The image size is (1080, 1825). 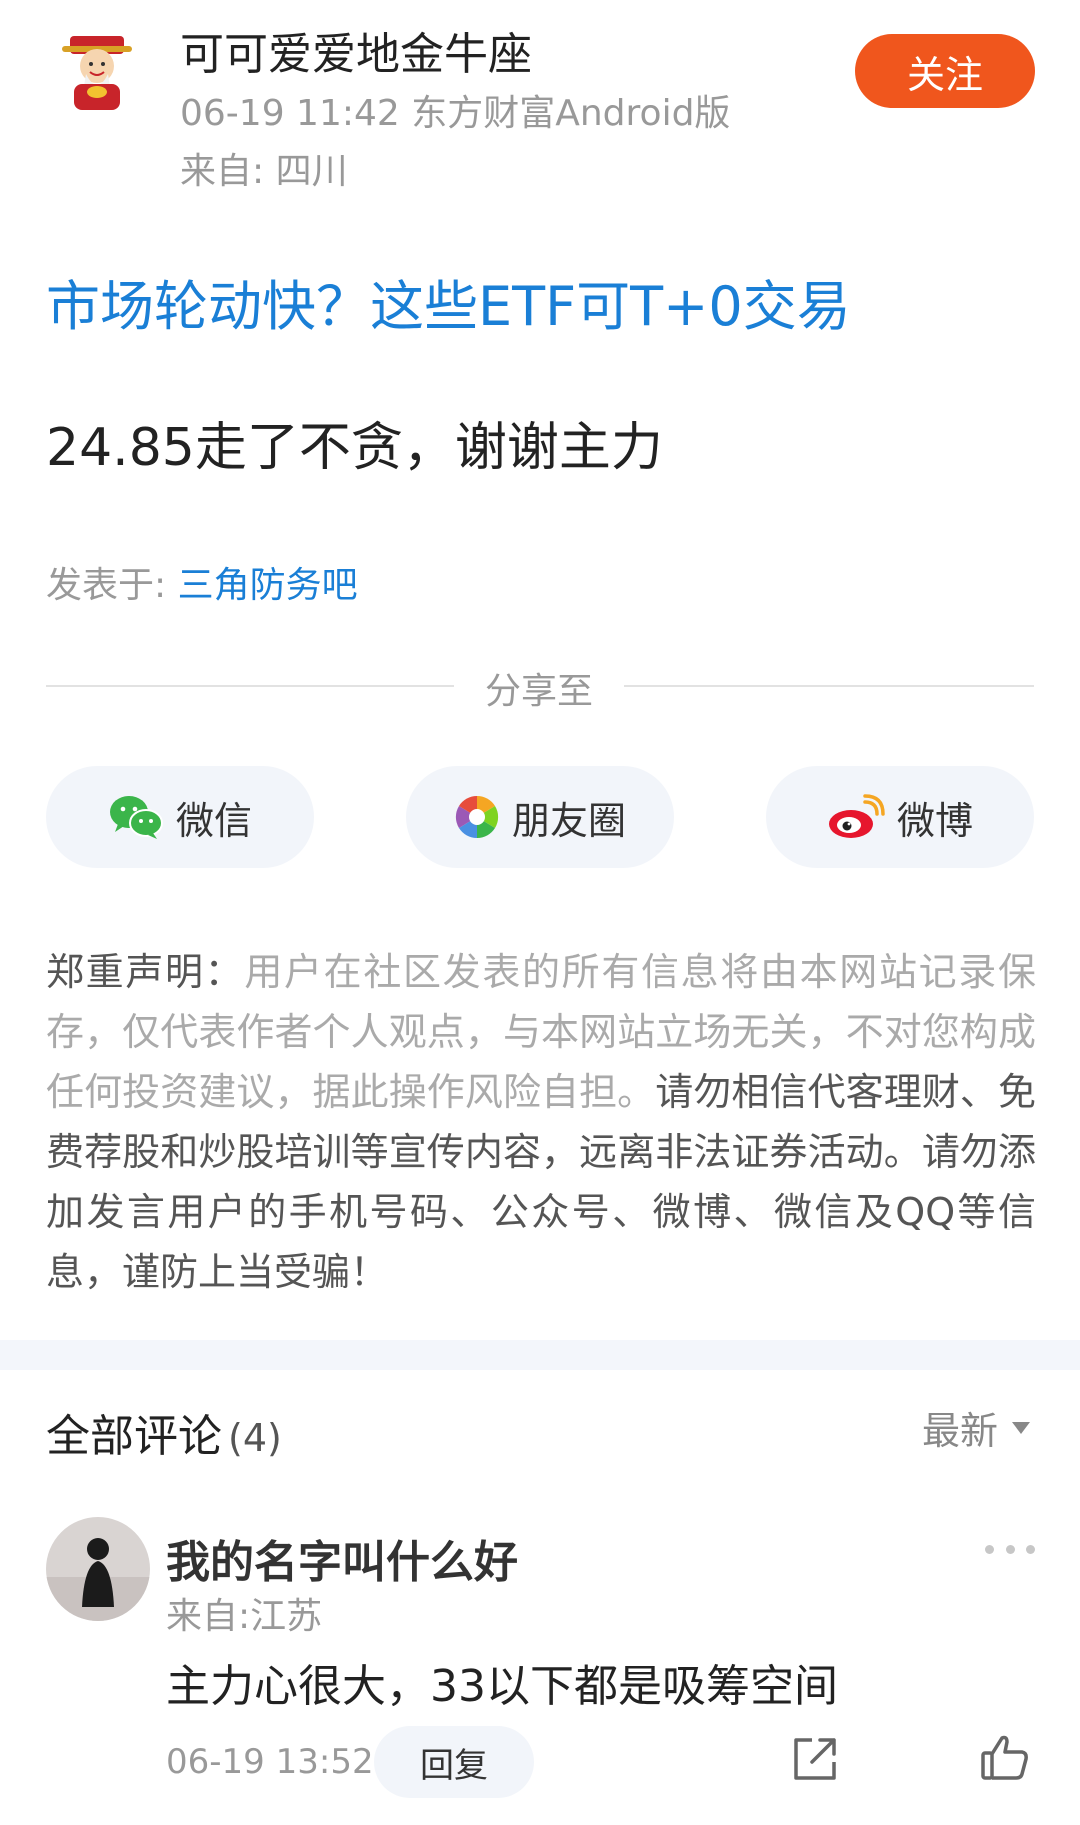 I want to click on share-moments-label: 朋友圈, so click(x=568, y=820).